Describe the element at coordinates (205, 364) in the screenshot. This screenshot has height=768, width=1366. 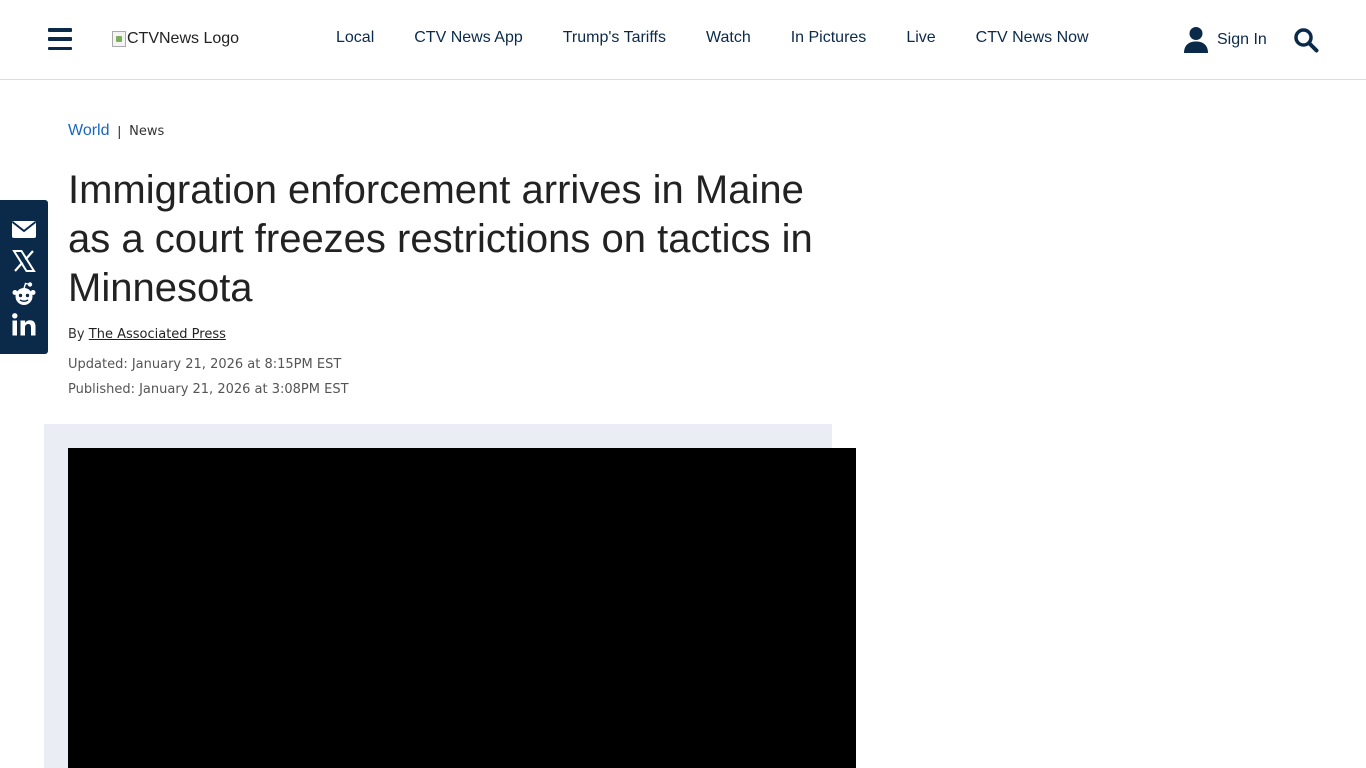
I see `updated-timestamp: Updated: January 21, 2026 at 8:15PM EST` at that location.